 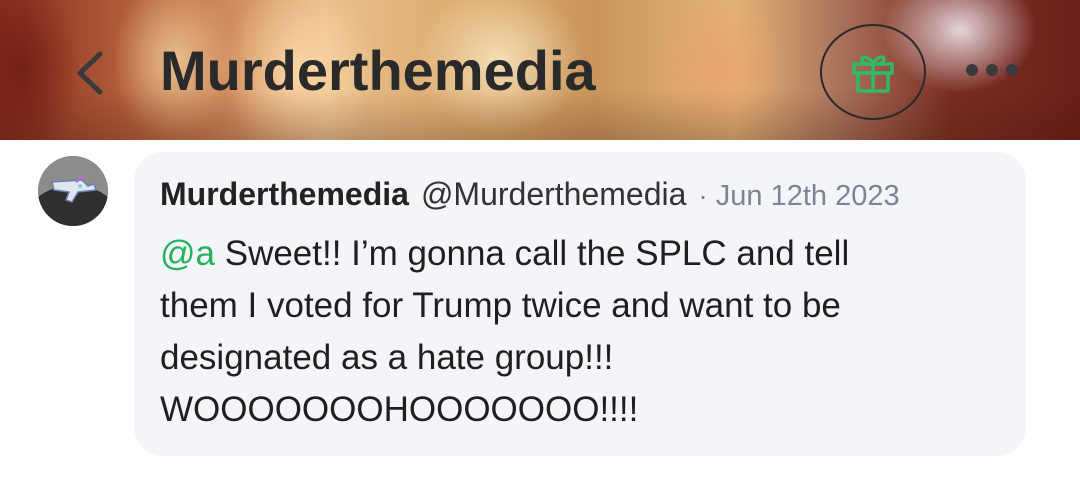 I want to click on chevron-left-icon, so click(x=90, y=73).